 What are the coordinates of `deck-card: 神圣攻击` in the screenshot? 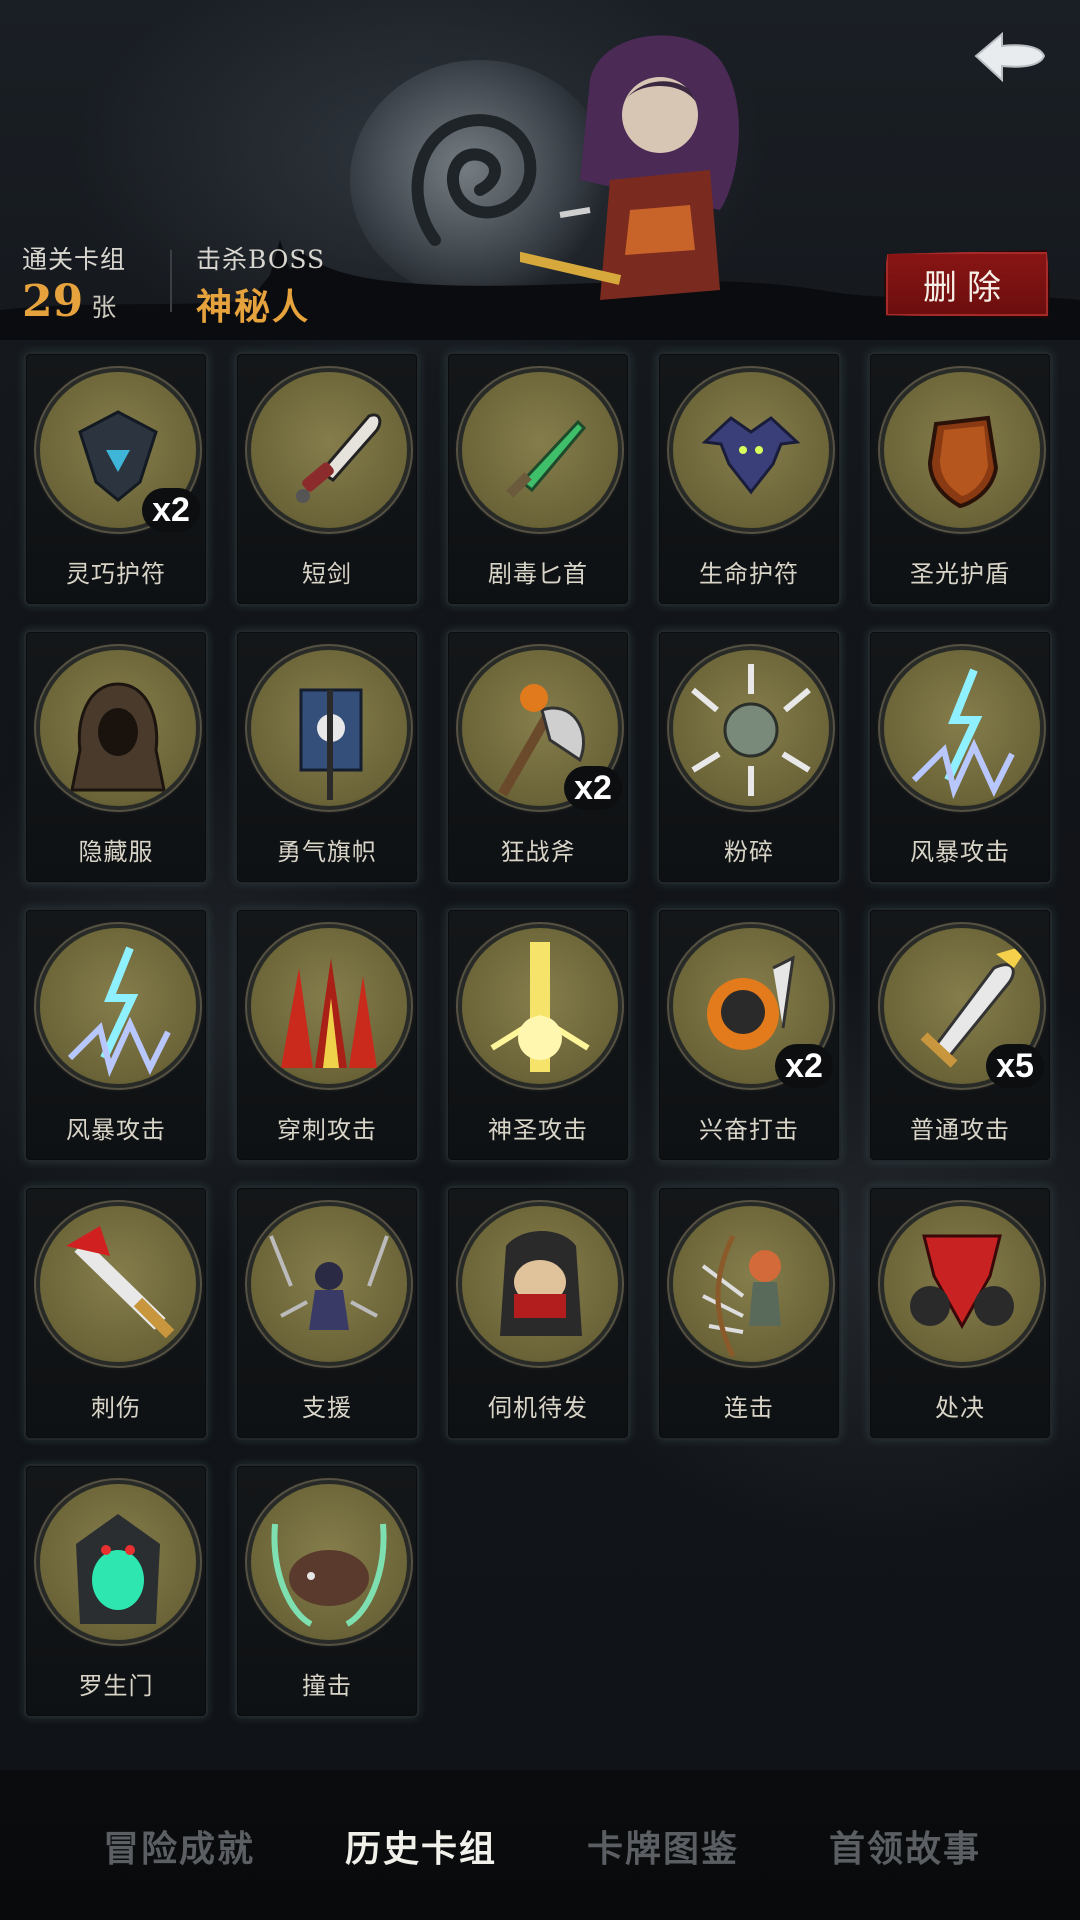 It's located at (538, 1035).